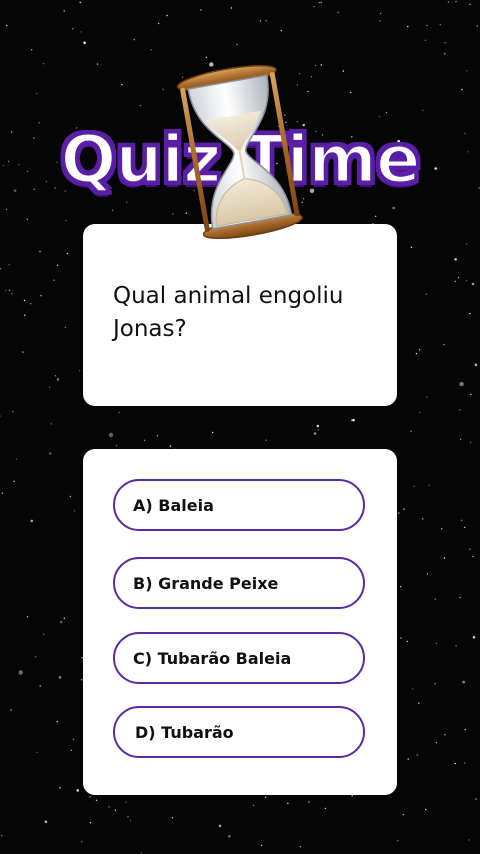  I want to click on hourglass-icon, so click(239, 152).